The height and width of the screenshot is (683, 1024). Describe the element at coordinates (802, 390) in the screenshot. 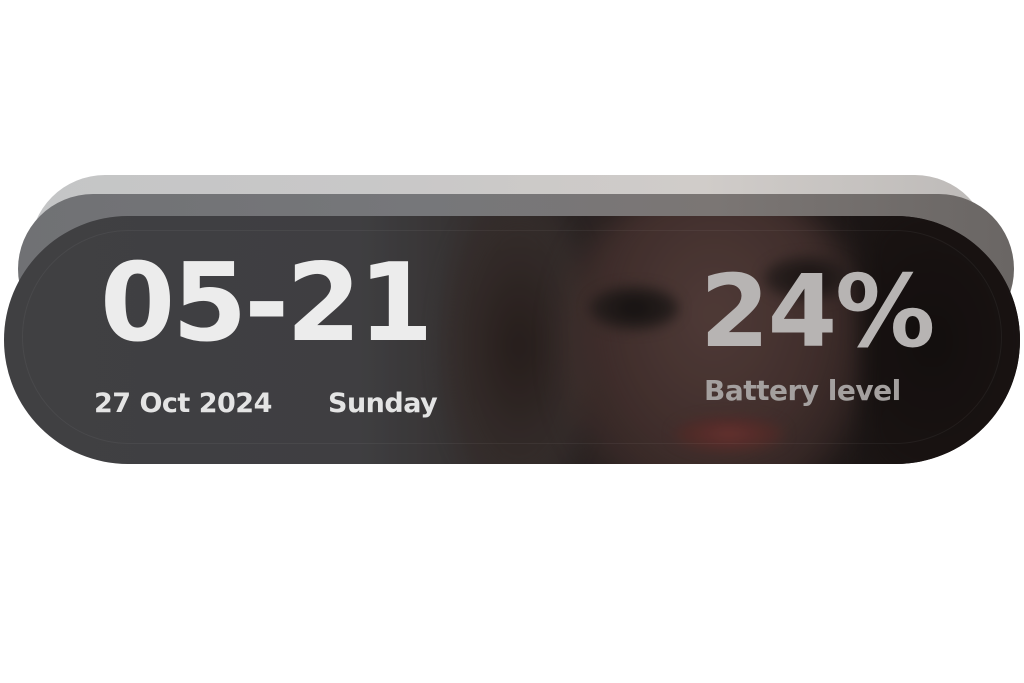

I see `battery-label: Battery level` at that location.